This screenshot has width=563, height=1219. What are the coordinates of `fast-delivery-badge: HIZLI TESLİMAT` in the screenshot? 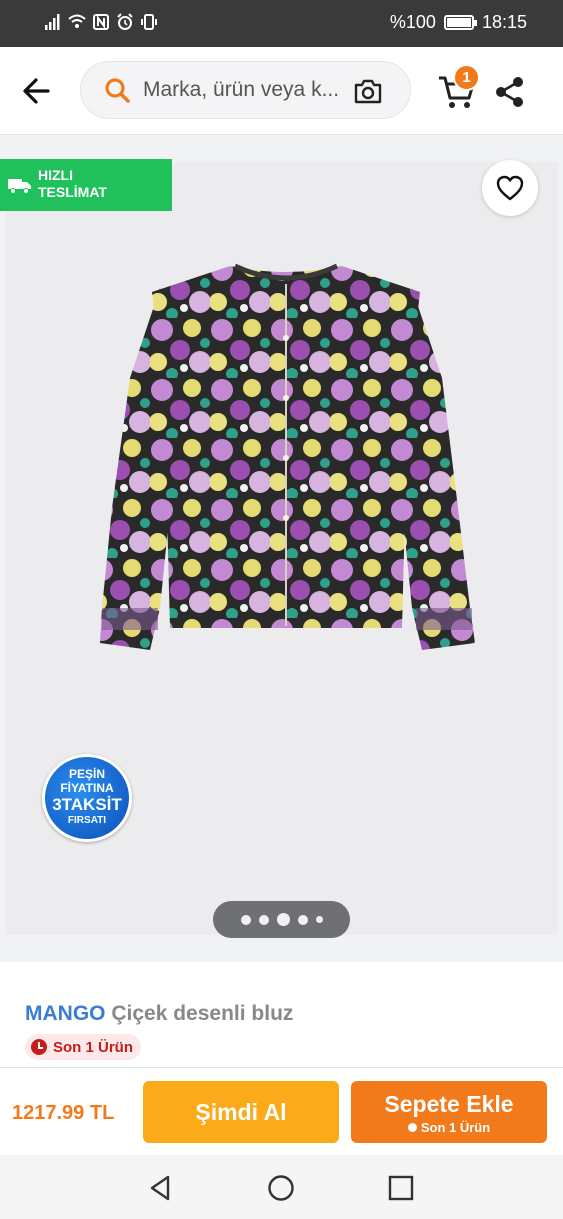 It's located at (86, 185).